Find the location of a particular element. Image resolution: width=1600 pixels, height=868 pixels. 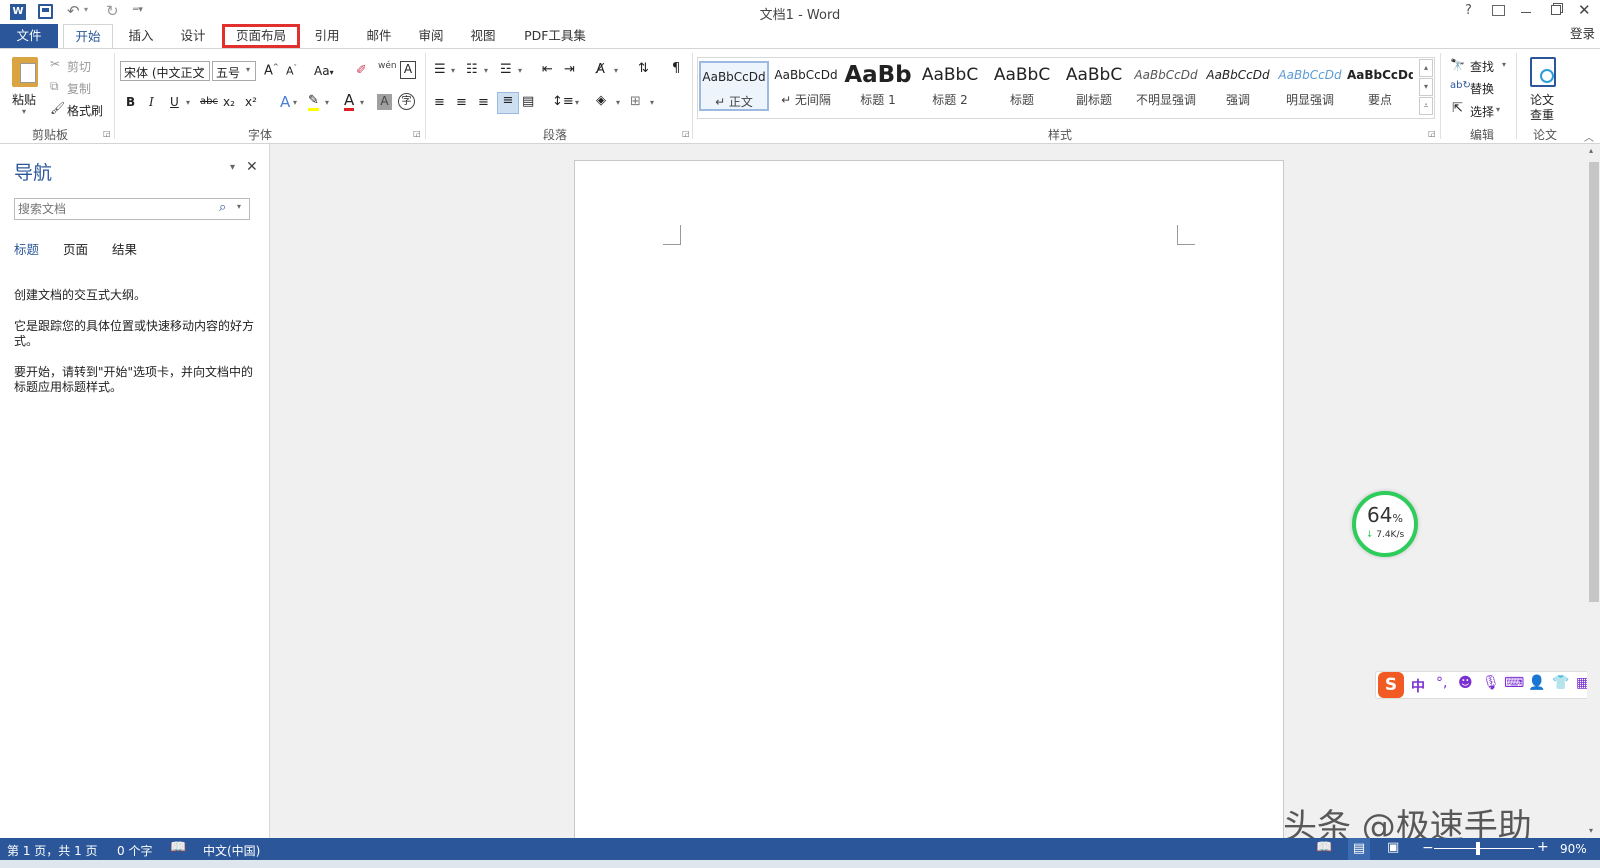

sogou-logo-icon: S is located at coordinates (1391, 685).